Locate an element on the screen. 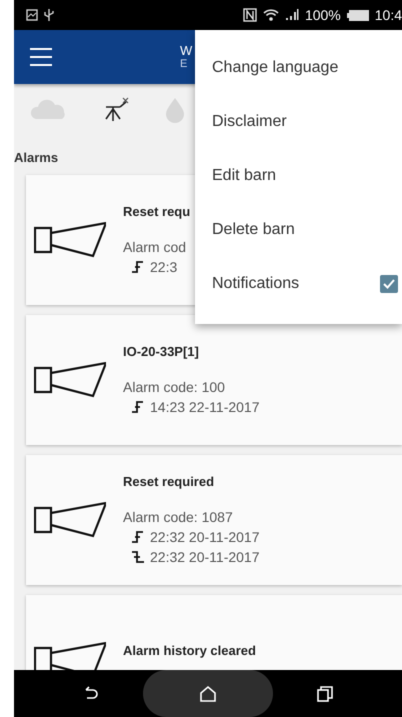  menu-item: Change language is located at coordinates (298, 68).